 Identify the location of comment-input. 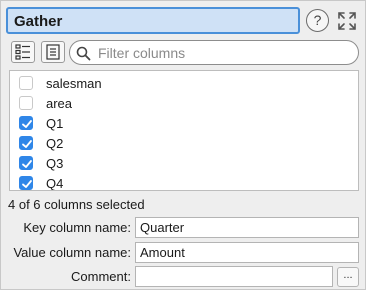
(234, 276).